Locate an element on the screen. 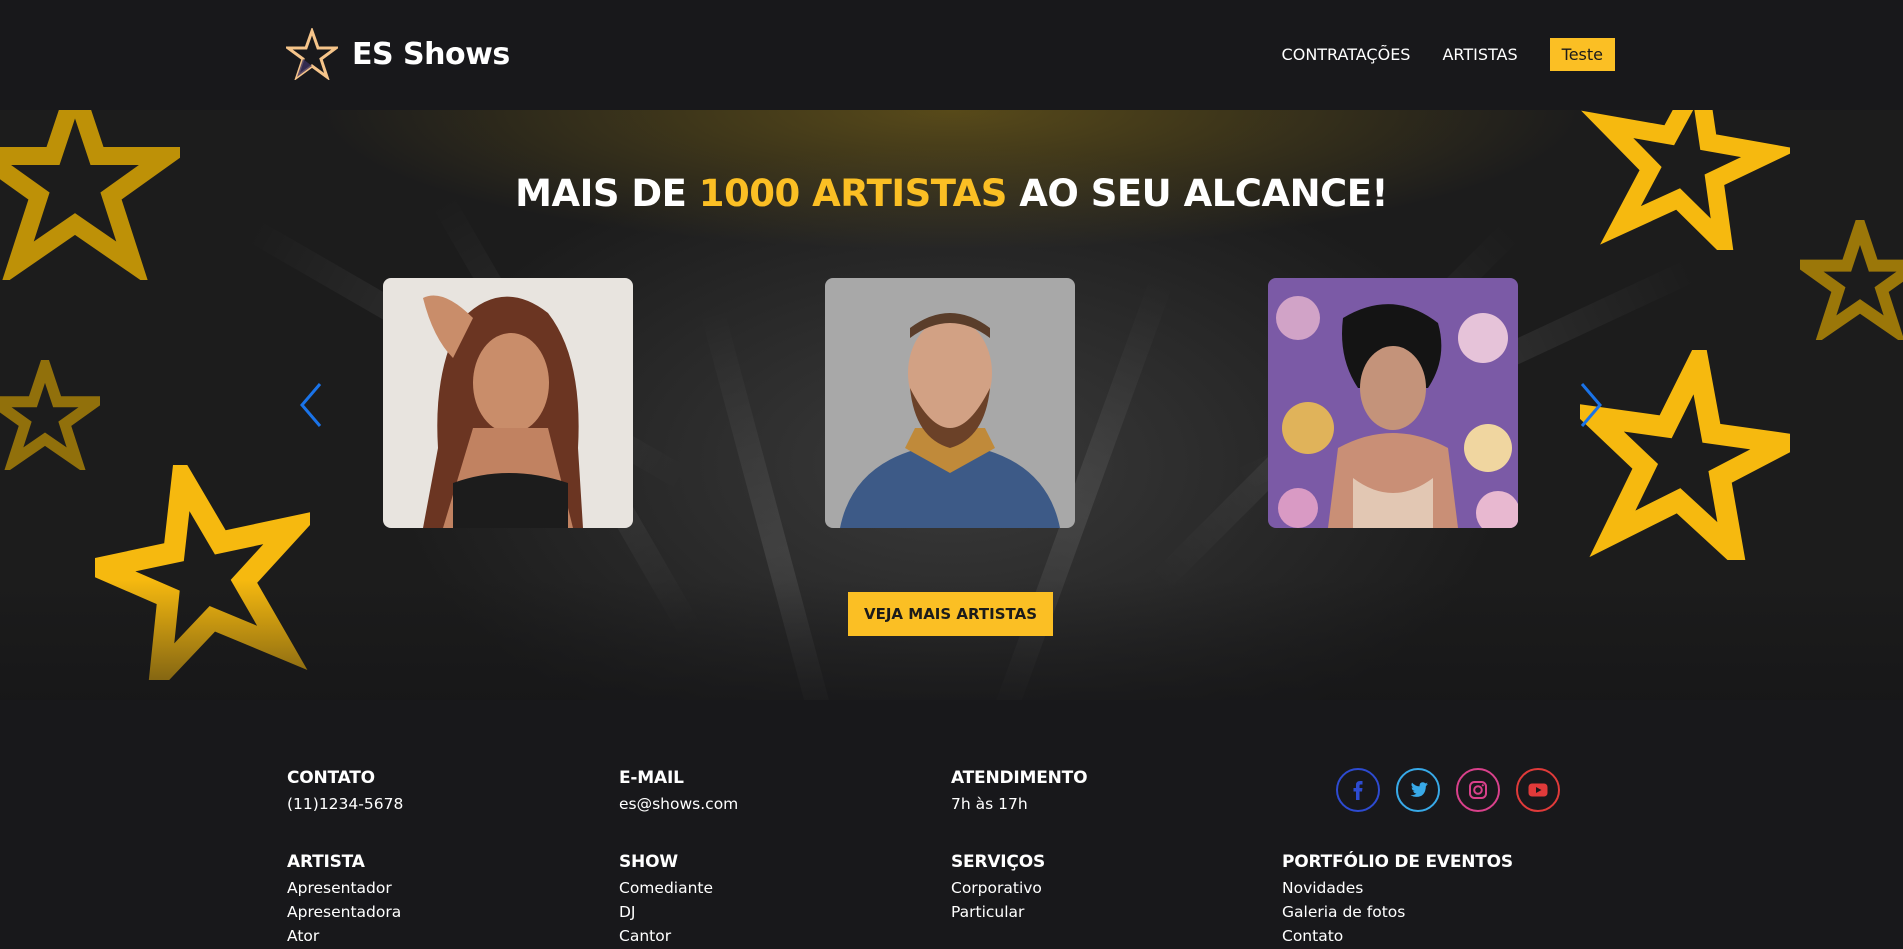  servicos-heading: SERVIÇOS is located at coordinates (998, 862).